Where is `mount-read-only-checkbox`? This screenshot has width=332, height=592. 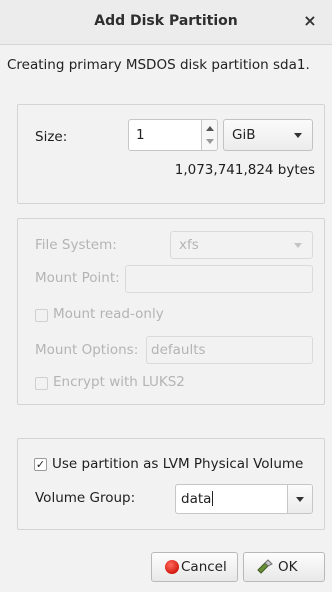
mount-read-only-checkbox is located at coordinates (41, 315).